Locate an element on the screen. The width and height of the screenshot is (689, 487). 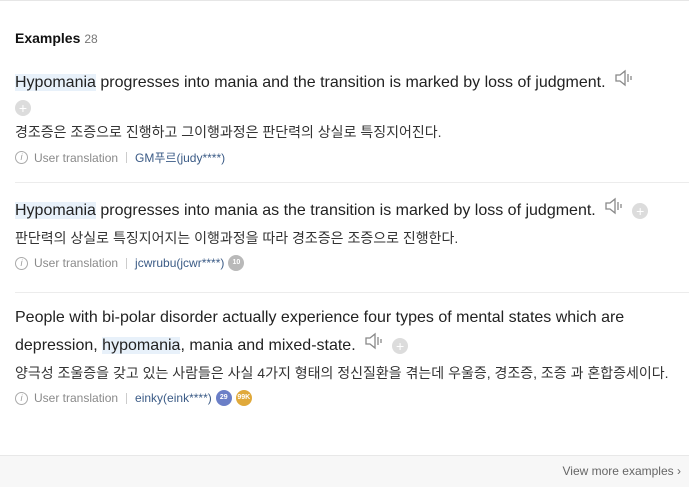
top-divider is located at coordinates (344, 0).